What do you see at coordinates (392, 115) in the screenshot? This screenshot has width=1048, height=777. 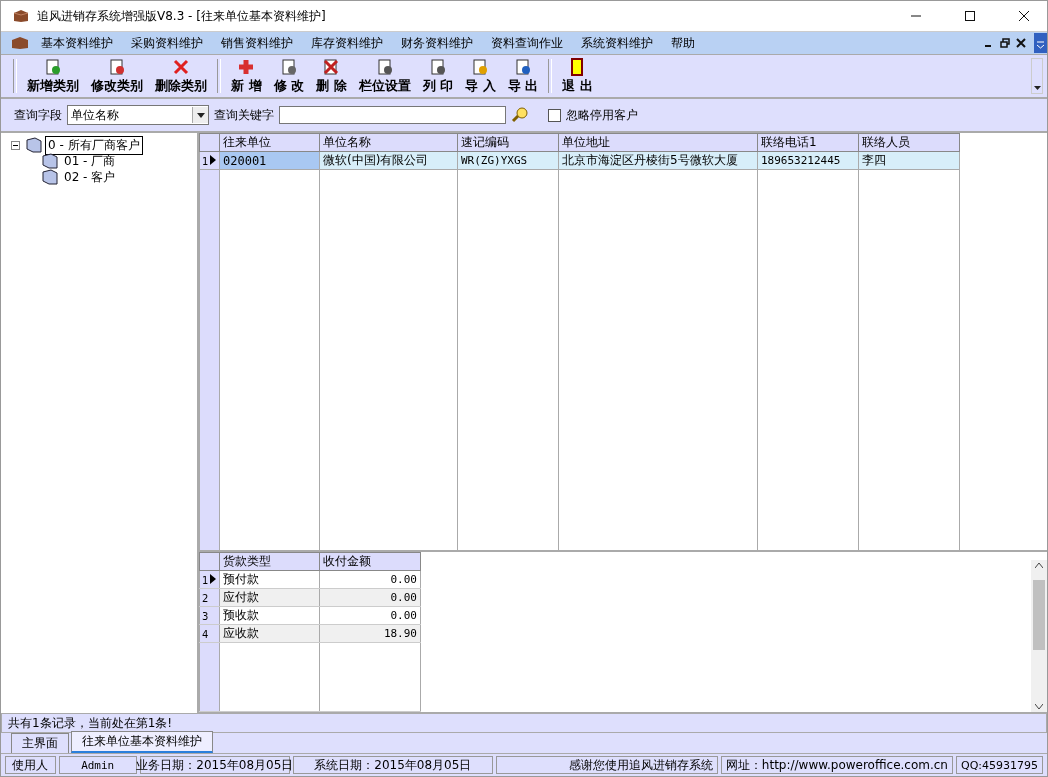 I see `keyword-field` at bounding box center [392, 115].